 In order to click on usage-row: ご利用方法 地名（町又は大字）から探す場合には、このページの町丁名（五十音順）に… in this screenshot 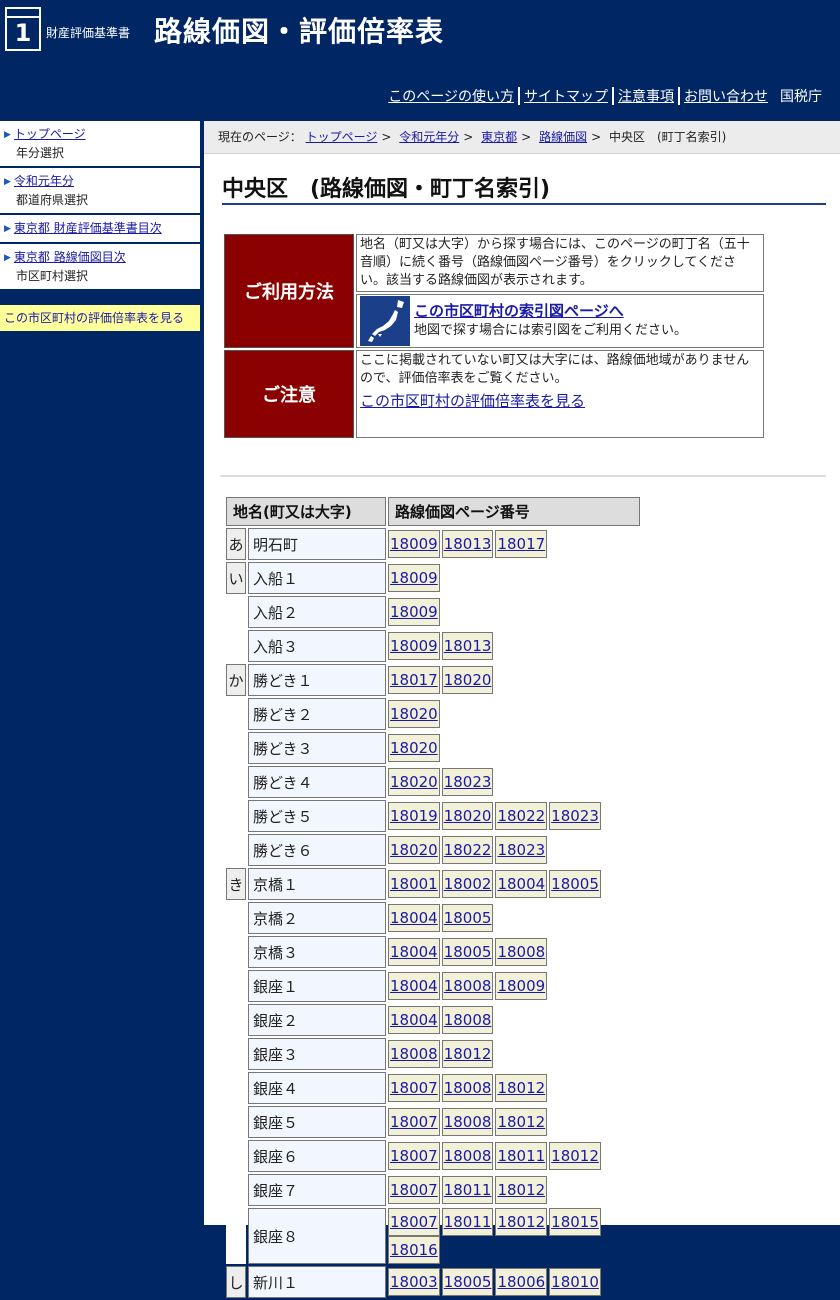, I will do `click(494, 291)`.